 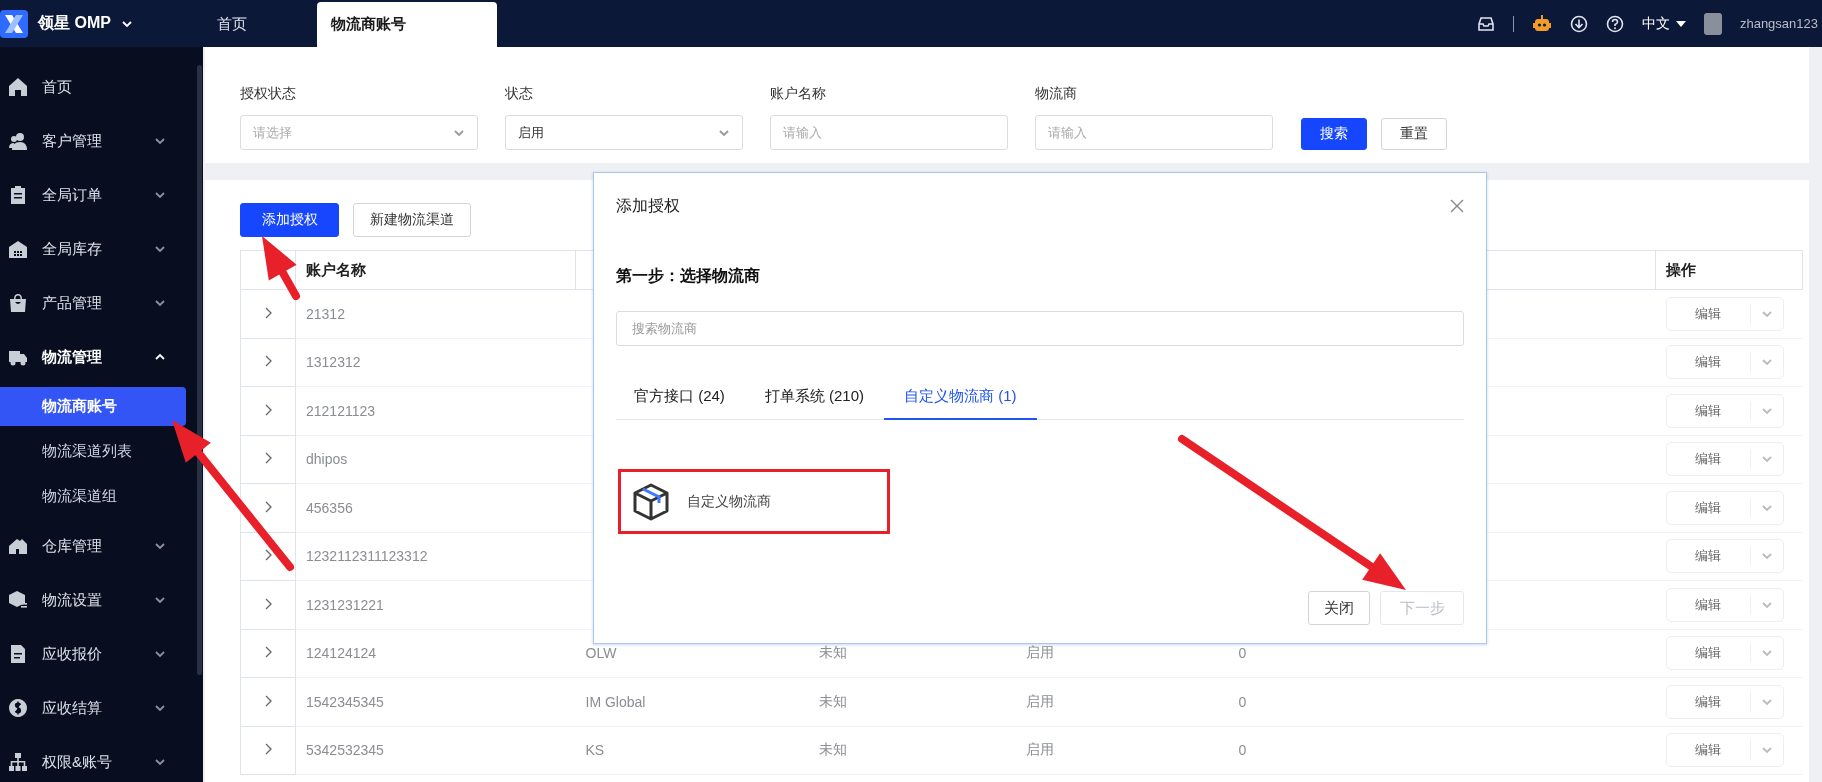 I want to click on logo-icon, so click(x=14, y=23).